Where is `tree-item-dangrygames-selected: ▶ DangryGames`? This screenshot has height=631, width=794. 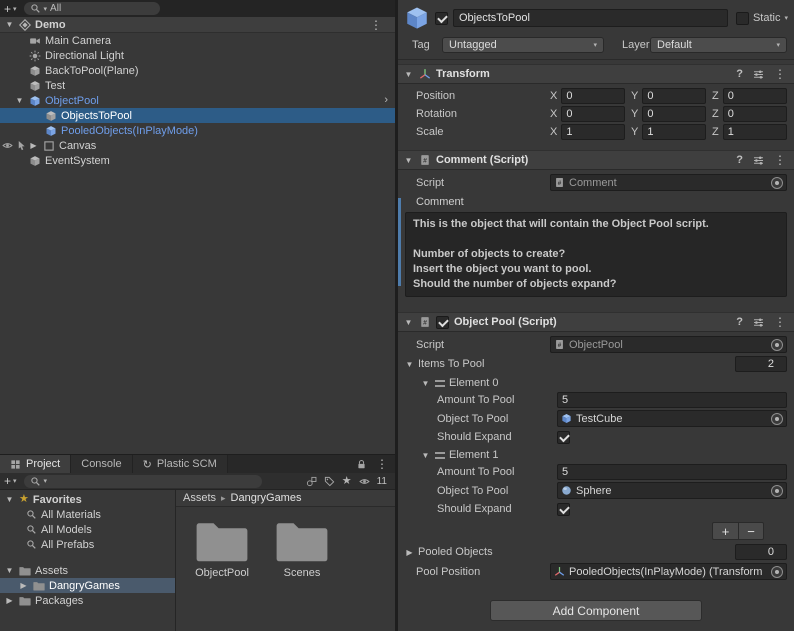 tree-item-dangrygames-selected: ▶ DangryGames is located at coordinates (87, 585).